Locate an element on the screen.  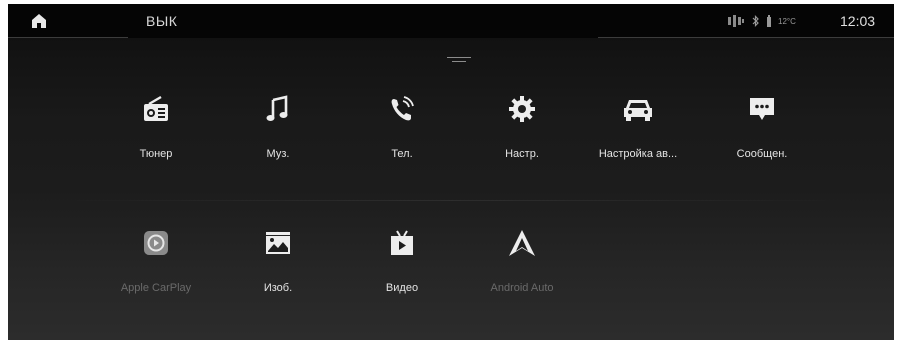
app-label: Android Auto is located at coordinates (522, 288).